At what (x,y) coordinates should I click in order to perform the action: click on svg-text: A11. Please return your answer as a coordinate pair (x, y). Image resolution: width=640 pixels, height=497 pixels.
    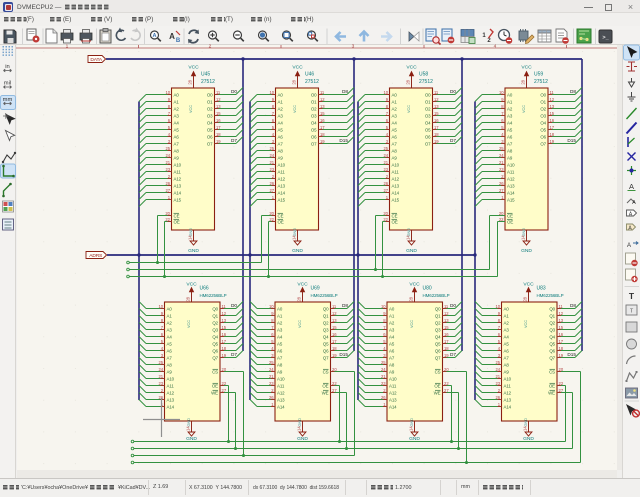
    Looking at the image, I should click on (393, 385).